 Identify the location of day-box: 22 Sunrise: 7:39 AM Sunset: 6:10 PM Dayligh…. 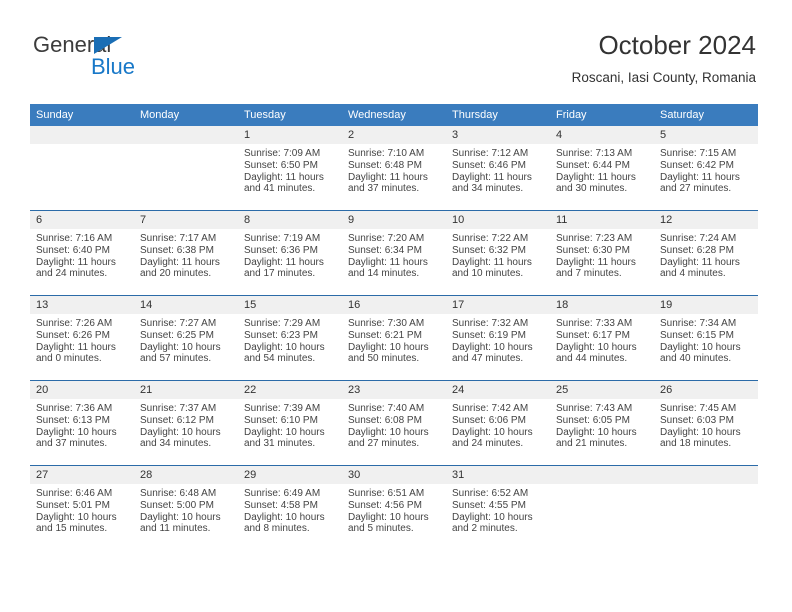
(290, 423).